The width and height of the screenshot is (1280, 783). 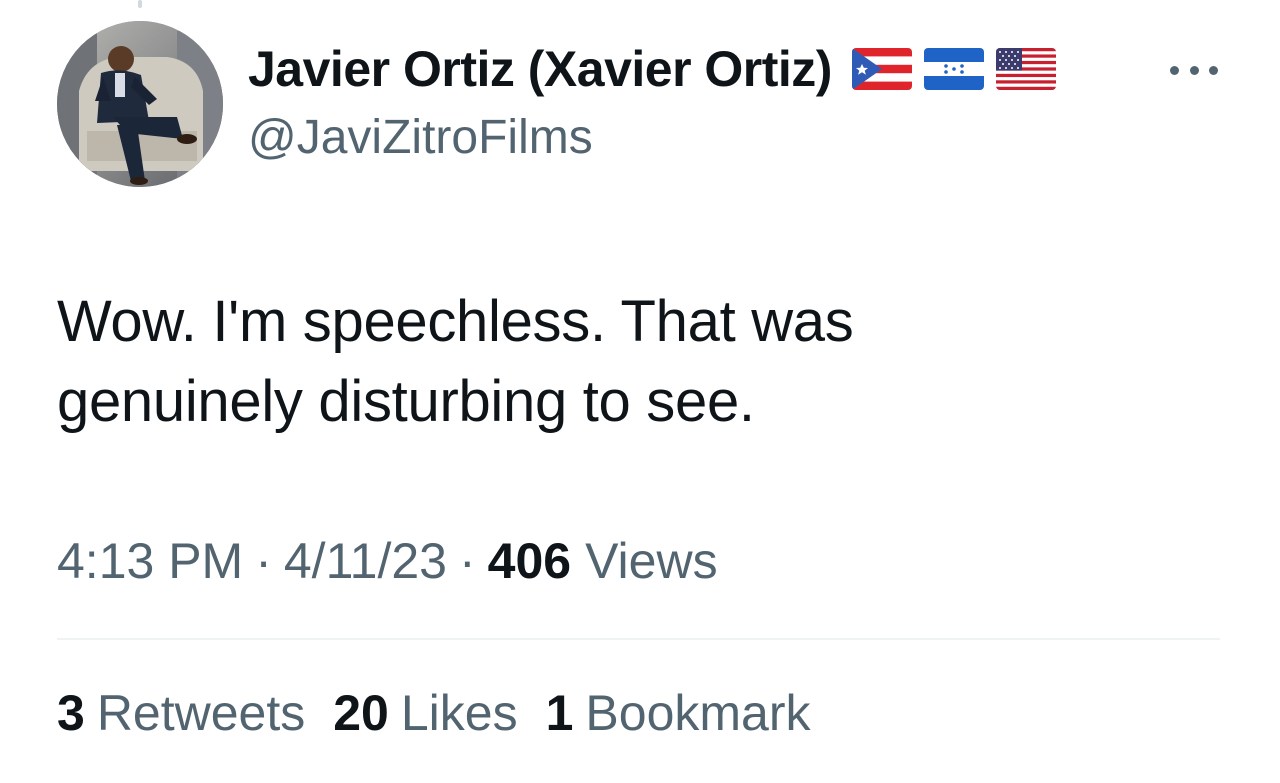 What do you see at coordinates (881, 69) in the screenshot?
I see `puerto-rico-flag-icon` at bounding box center [881, 69].